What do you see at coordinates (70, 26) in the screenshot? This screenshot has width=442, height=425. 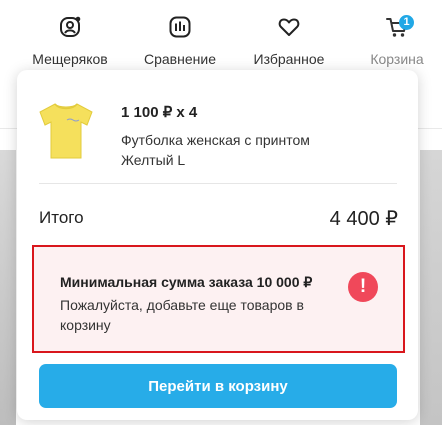 I see `profile-icon` at bounding box center [70, 26].